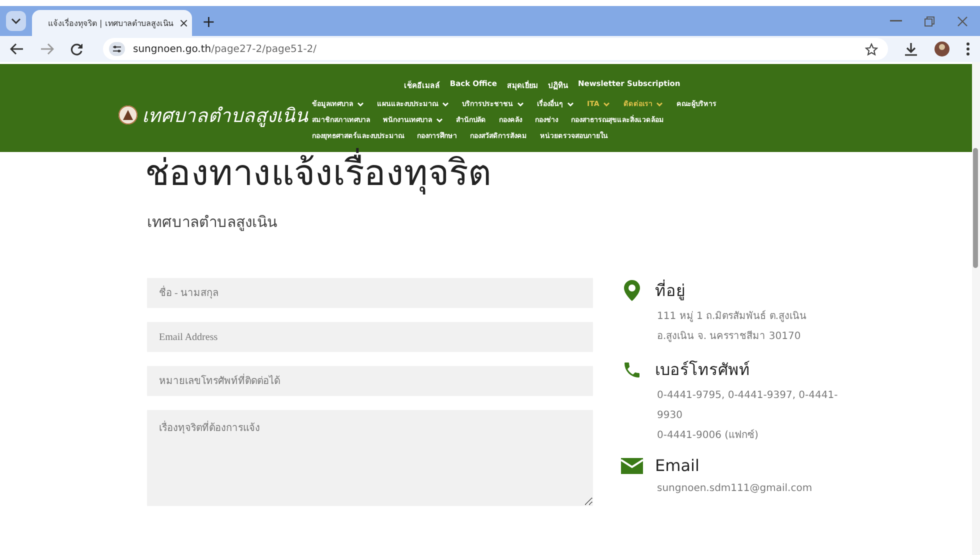 This screenshot has width=980, height=555. I want to click on browser-tab: แจ้งเรื่องทุจริต | เทศบาลตำบลสูงเนิน ×, so click(112, 23).